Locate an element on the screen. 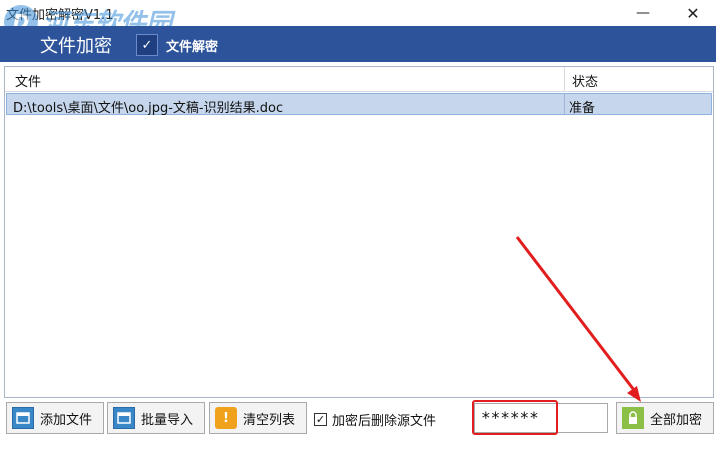 The image size is (716, 458). tab-decrypt-label: 文件解密 is located at coordinates (192, 47).